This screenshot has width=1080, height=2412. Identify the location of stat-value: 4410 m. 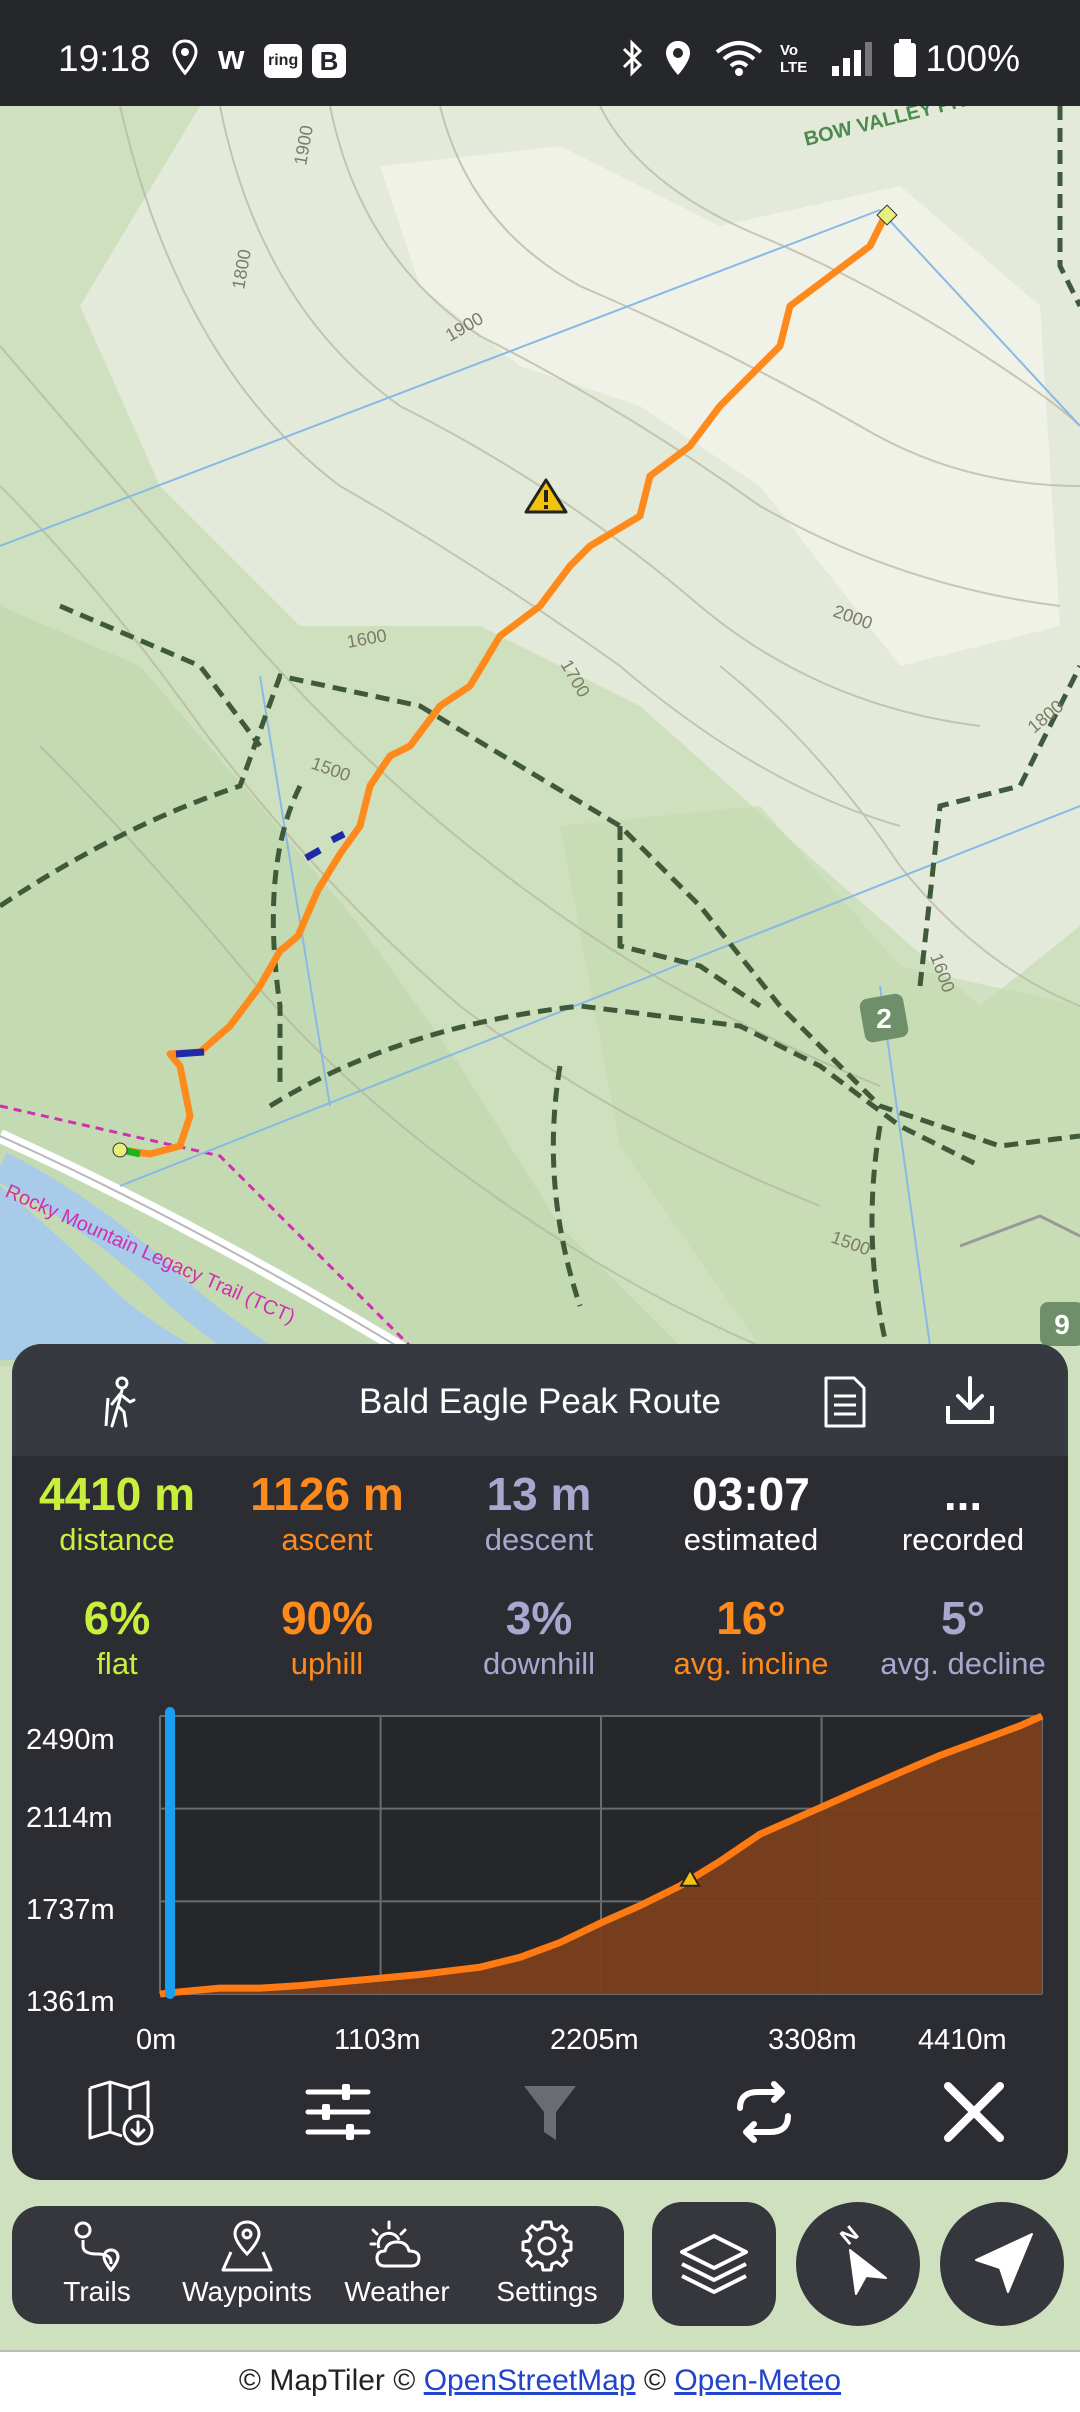
(116, 1494).